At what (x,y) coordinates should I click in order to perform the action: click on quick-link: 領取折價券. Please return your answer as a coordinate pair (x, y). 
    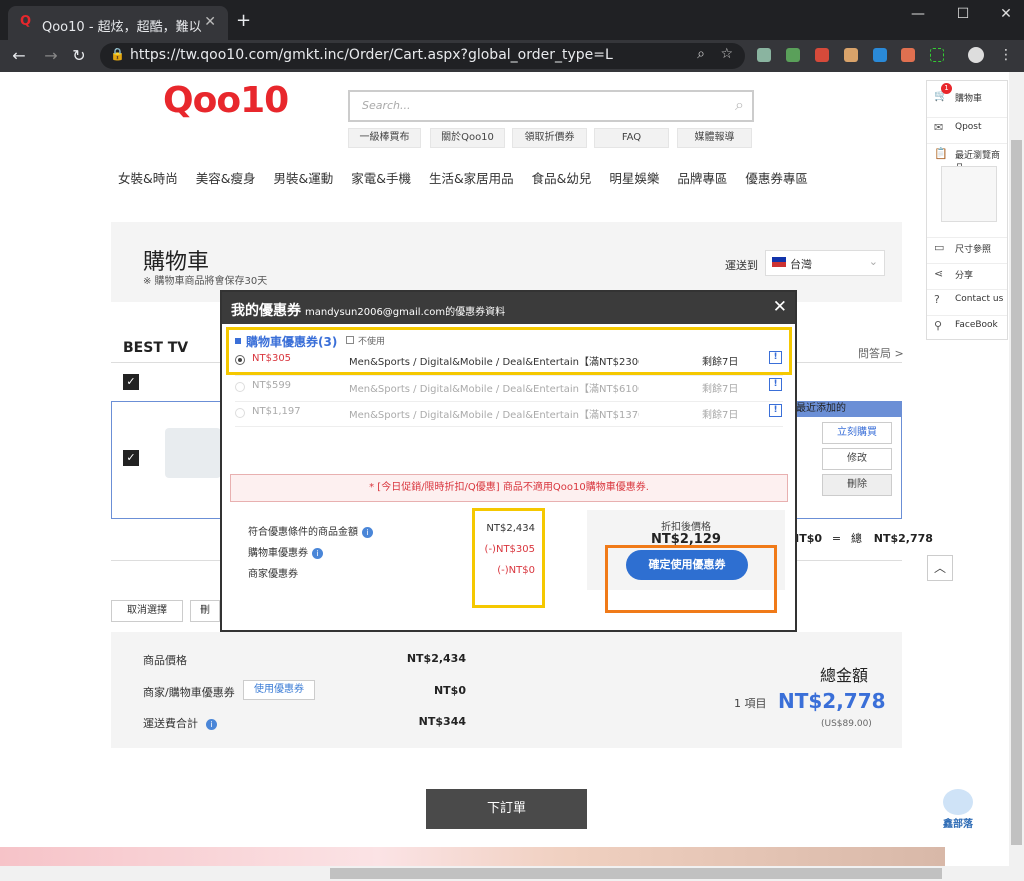
    Looking at the image, I should click on (549, 138).